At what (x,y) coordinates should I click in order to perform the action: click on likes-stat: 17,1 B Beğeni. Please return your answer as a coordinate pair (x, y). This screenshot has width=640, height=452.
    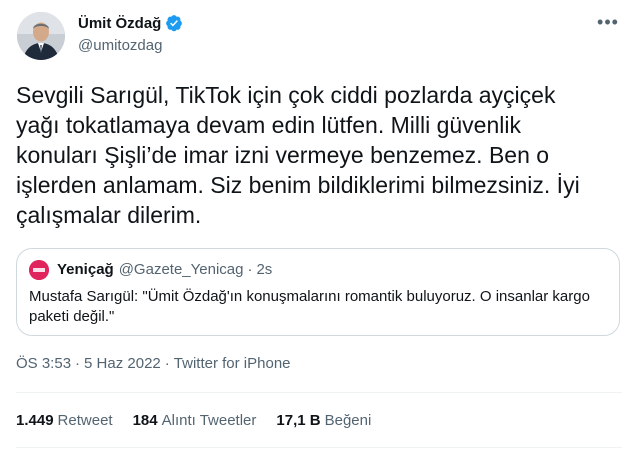
    Looking at the image, I should click on (323, 420).